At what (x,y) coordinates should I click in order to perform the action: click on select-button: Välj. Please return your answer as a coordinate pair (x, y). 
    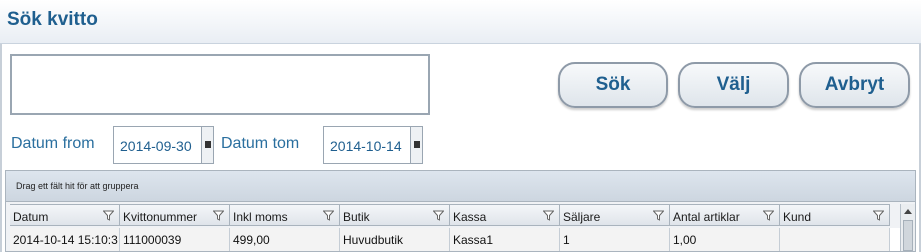
    Looking at the image, I should click on (733, 85).